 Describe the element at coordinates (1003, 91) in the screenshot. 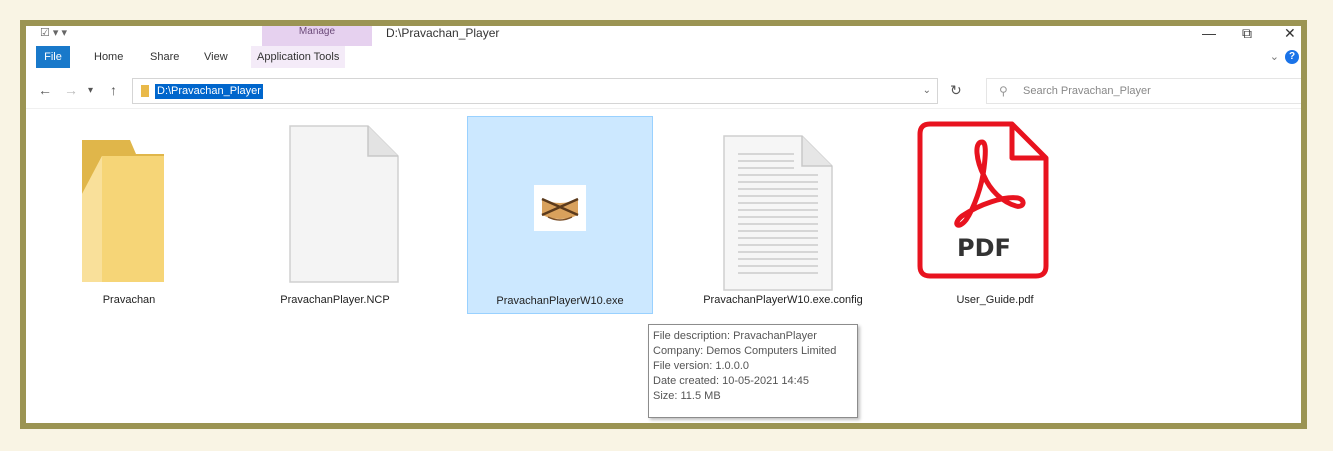

I see `search-icon: ⚲` at that location.